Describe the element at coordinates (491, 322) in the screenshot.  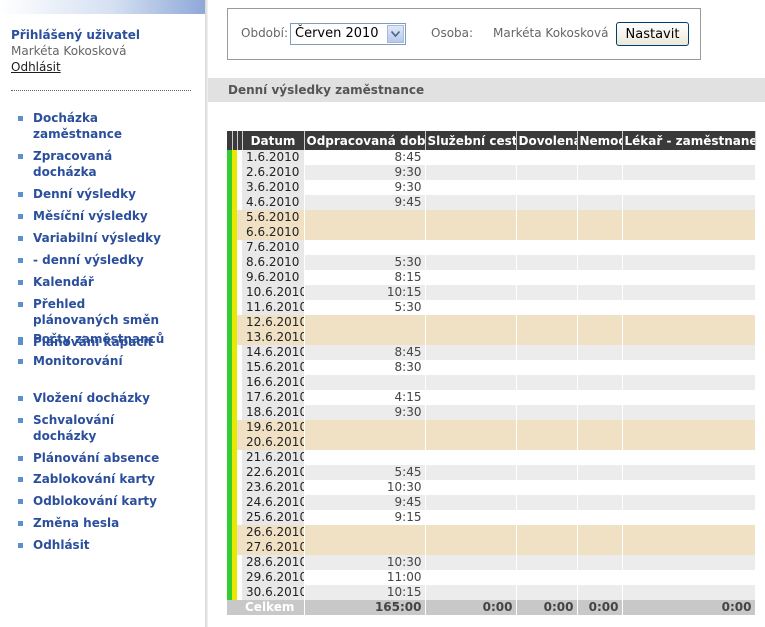
I see `table-row: 12.6.2010` at that location.